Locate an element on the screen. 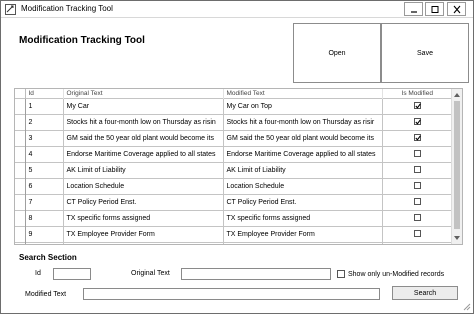  maximize-button is located at coordinates (434, 9).